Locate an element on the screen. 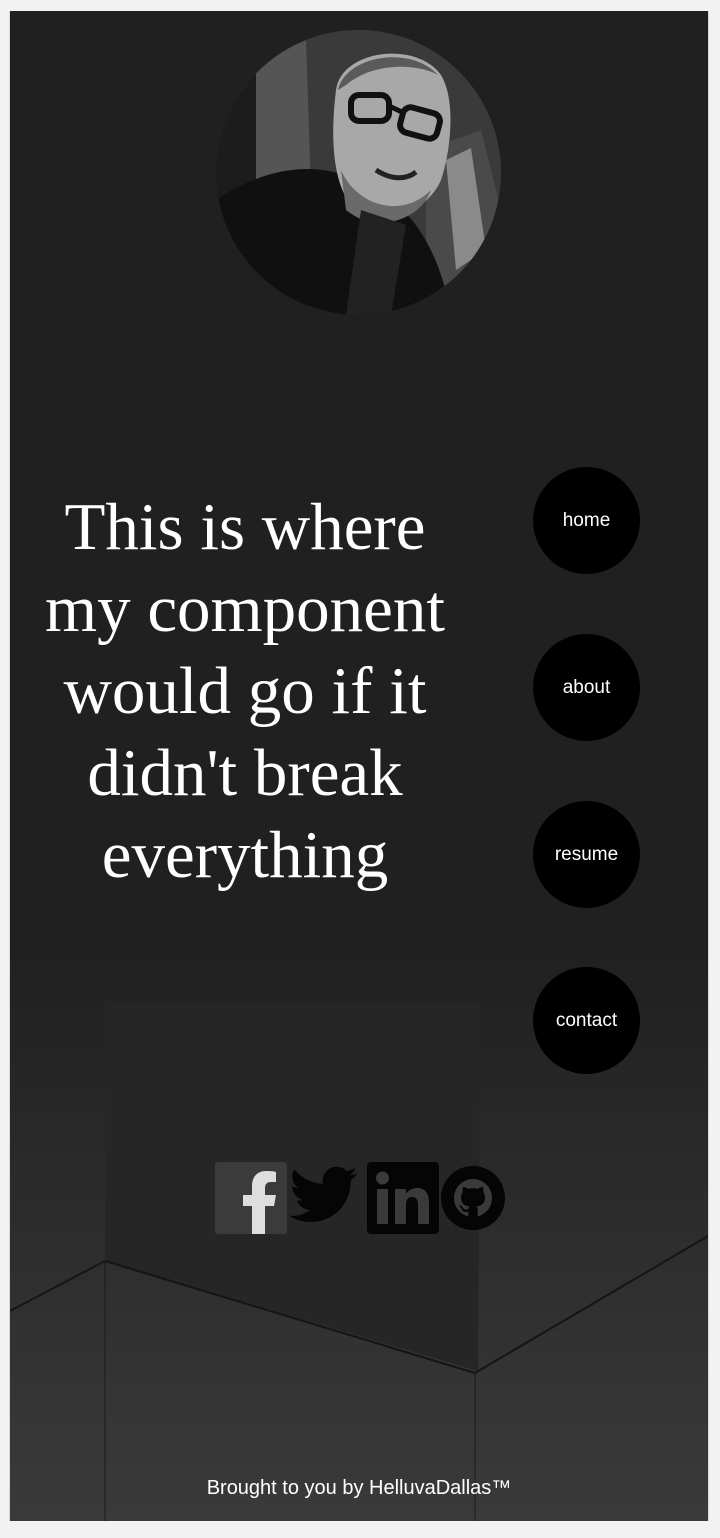 The image size is (720, 1538). nav-contact-label: contact is located at coordinates (586, 1020).